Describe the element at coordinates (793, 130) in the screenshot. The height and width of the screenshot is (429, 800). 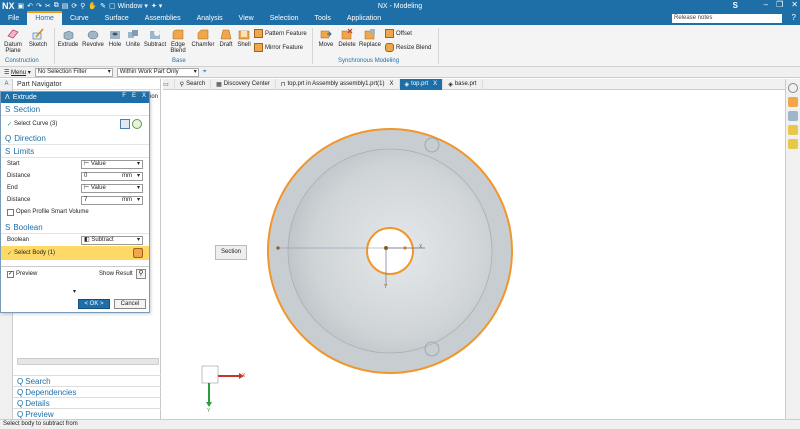
I see `palette-icon` at that location.